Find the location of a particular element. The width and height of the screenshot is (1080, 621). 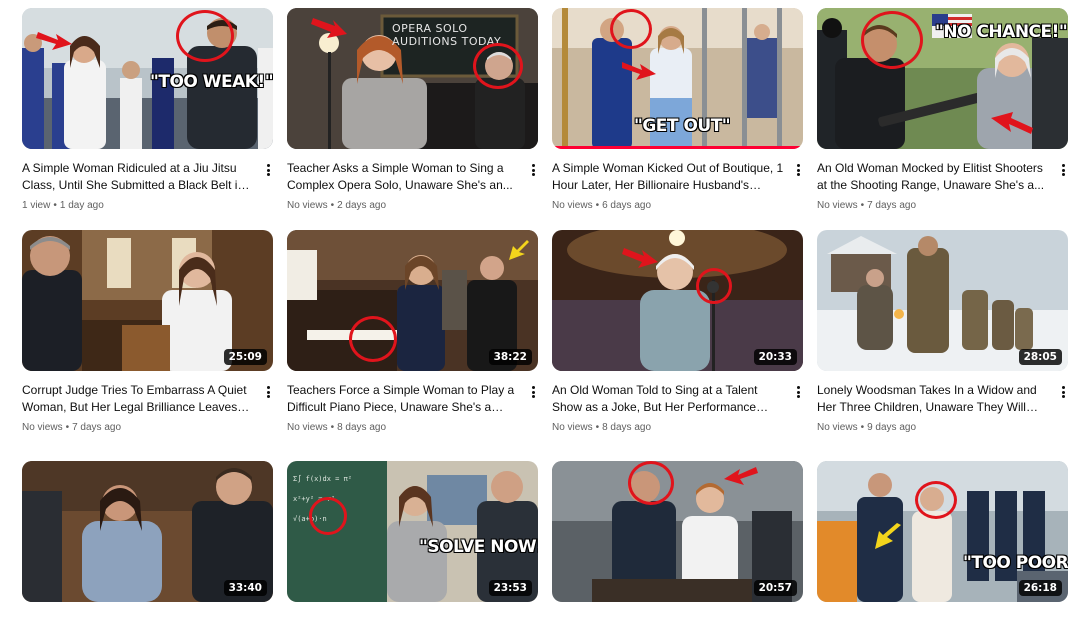

thumbnail-caption: "SOLVE NOW!" is located at coordinates (478, 546).